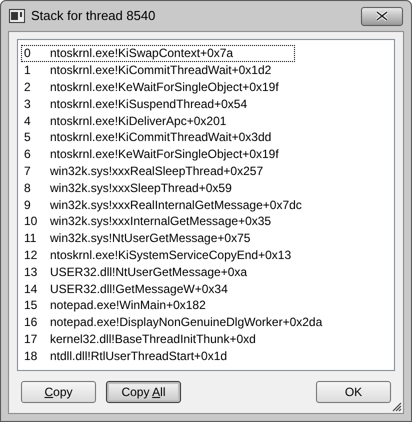 The height and width of the screenshot is (422, 412). I want to click on stack-frame-row: 0 ntoskrnl.exe!KiSwapContext+0x7a, so click(158, 53).